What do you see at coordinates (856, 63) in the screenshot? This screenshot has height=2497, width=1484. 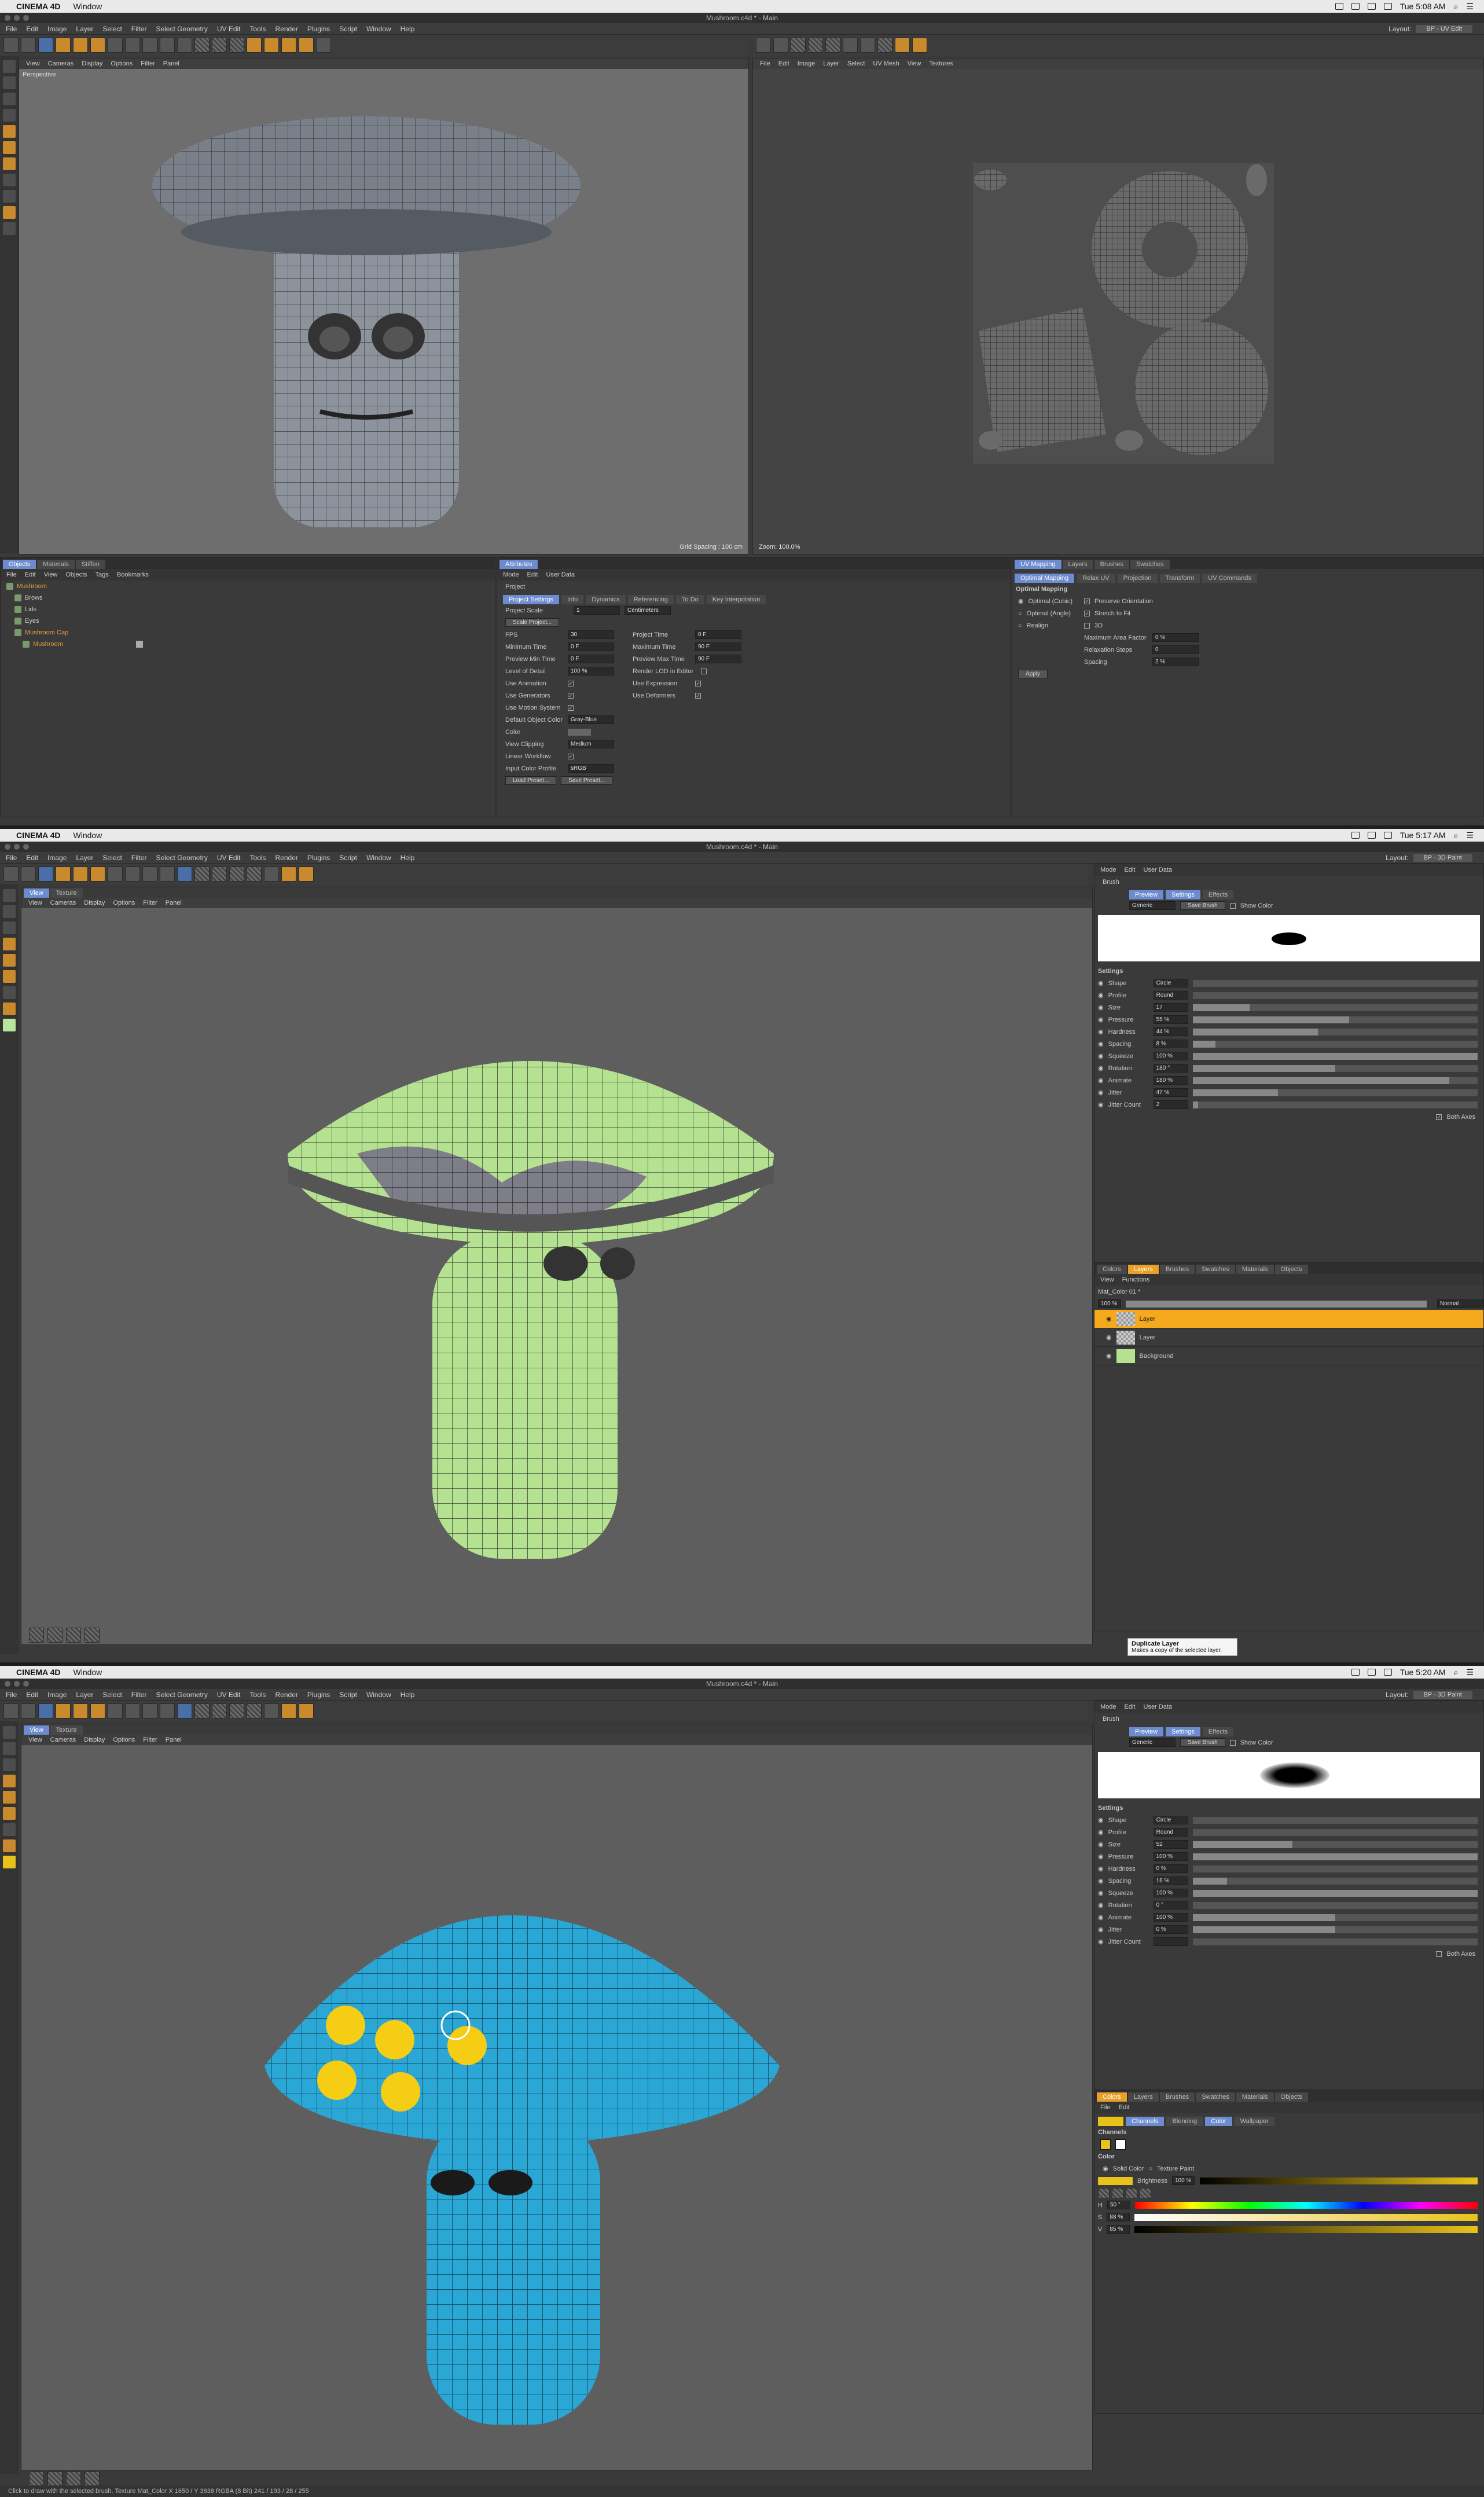 I see `uv-menu-select: Select` at bounding box center [856, 63].